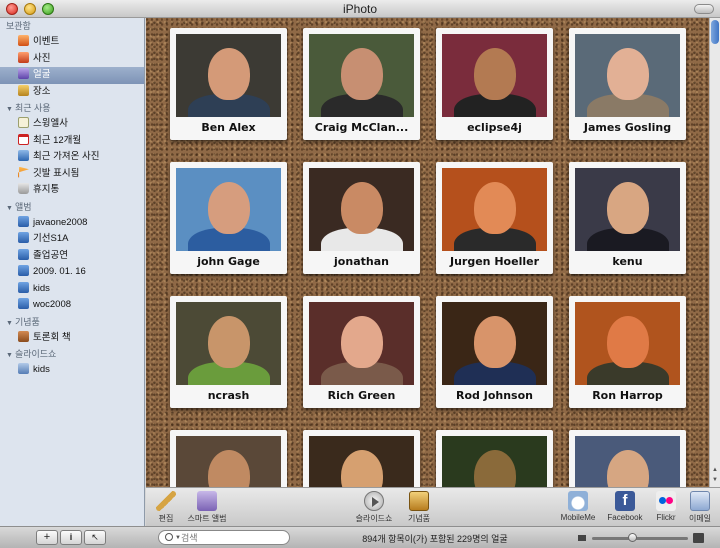 This screenshot has width=720, height=548. I want to click on keepsakes-icon, so click(419, 501).